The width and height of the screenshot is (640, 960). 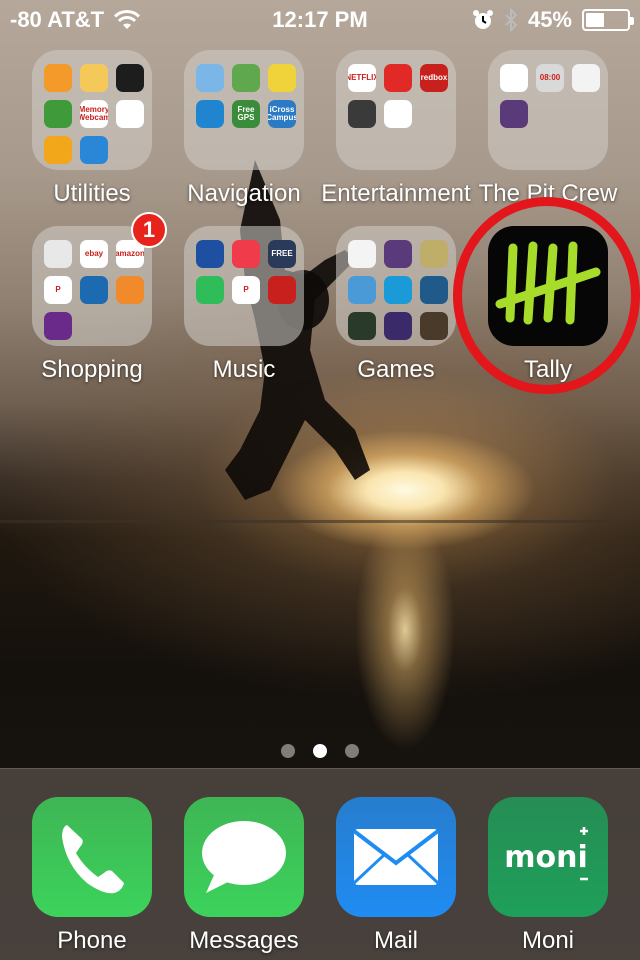 I want to click on app-label: Mail, so click(x=395, y=940).